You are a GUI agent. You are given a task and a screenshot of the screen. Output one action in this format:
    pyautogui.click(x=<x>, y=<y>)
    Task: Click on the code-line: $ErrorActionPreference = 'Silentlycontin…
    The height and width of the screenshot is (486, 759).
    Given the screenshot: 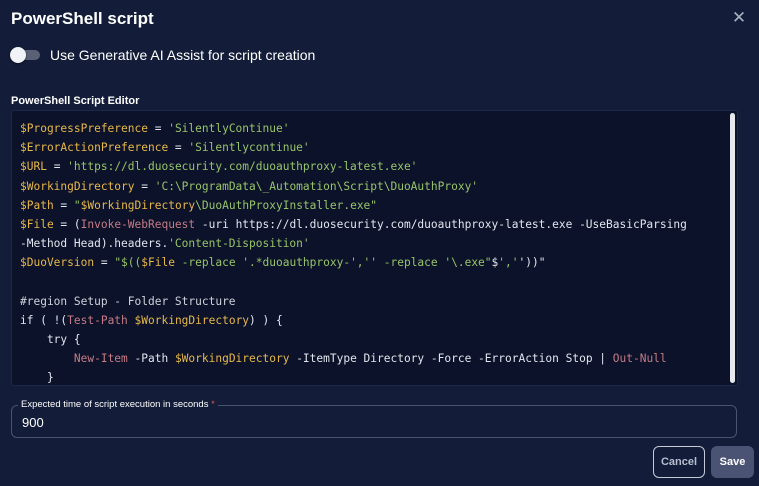 What is the action you would take?
    pyautogui.click(x=165, y=148)
    